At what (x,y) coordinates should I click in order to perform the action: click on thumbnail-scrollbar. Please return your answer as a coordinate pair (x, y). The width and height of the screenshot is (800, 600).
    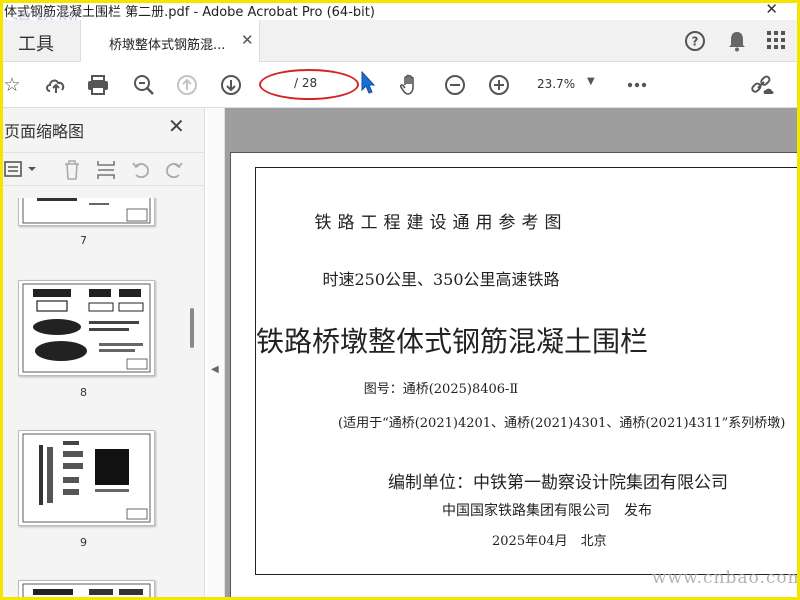
    Looking at the image, I should click on (192, 328).